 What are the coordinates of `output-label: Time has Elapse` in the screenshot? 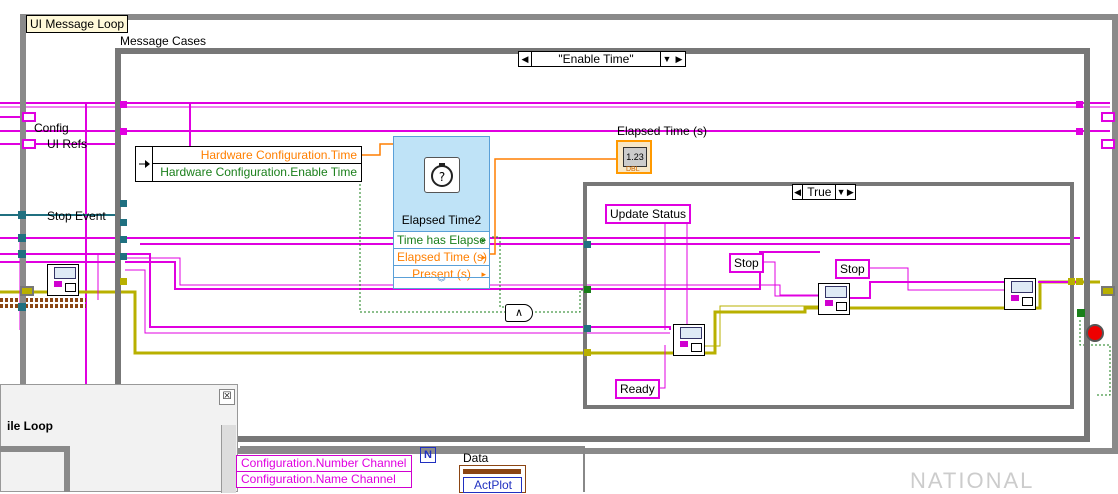 It's located at (441, 240).